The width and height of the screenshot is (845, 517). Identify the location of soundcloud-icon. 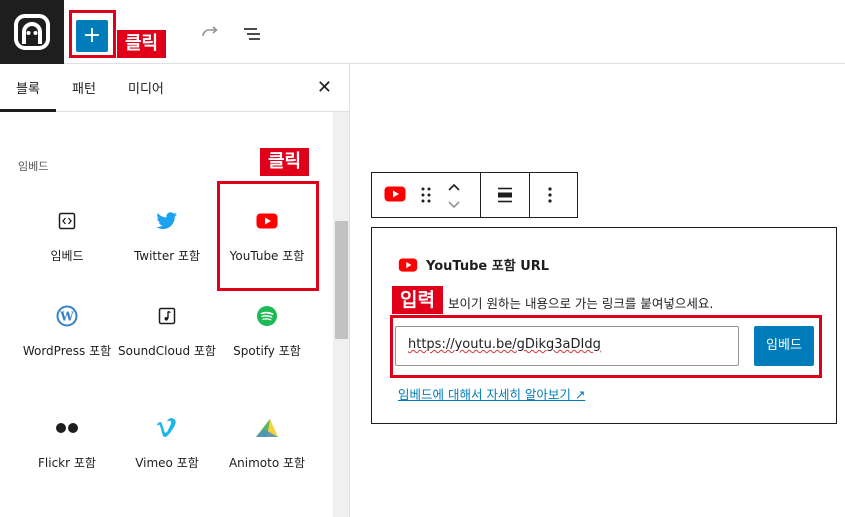
(167, 316).